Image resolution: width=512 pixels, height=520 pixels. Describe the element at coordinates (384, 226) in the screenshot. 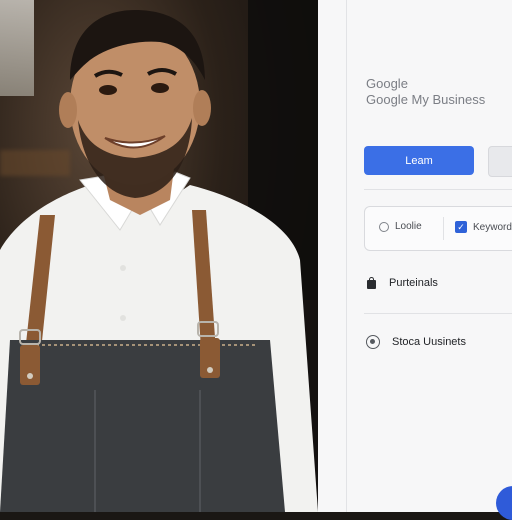

I see `location-icon` at that location.